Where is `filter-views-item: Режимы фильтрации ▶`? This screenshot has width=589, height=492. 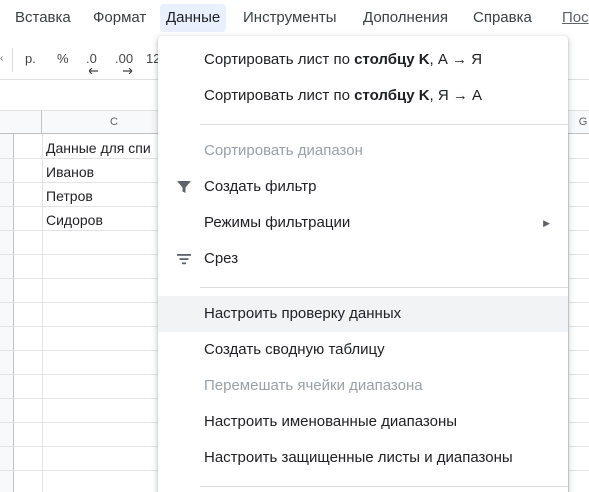 filter-views-item: Режимы фильтрации ▶ is located at coordinates (363, 223).